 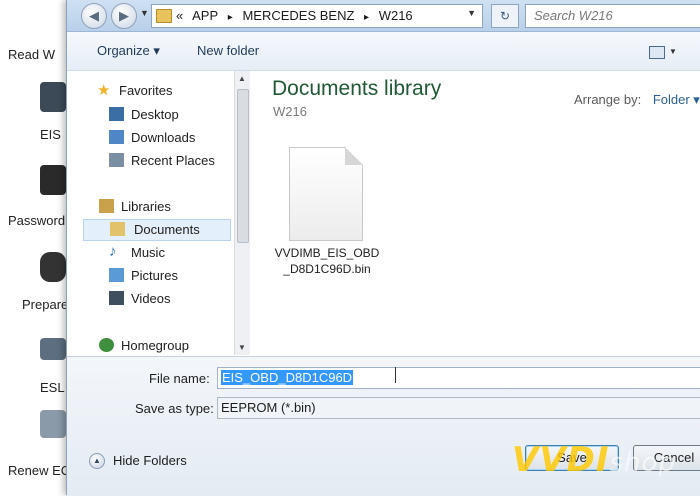 I want to click on documents-icon, so click(x=117, y=229).